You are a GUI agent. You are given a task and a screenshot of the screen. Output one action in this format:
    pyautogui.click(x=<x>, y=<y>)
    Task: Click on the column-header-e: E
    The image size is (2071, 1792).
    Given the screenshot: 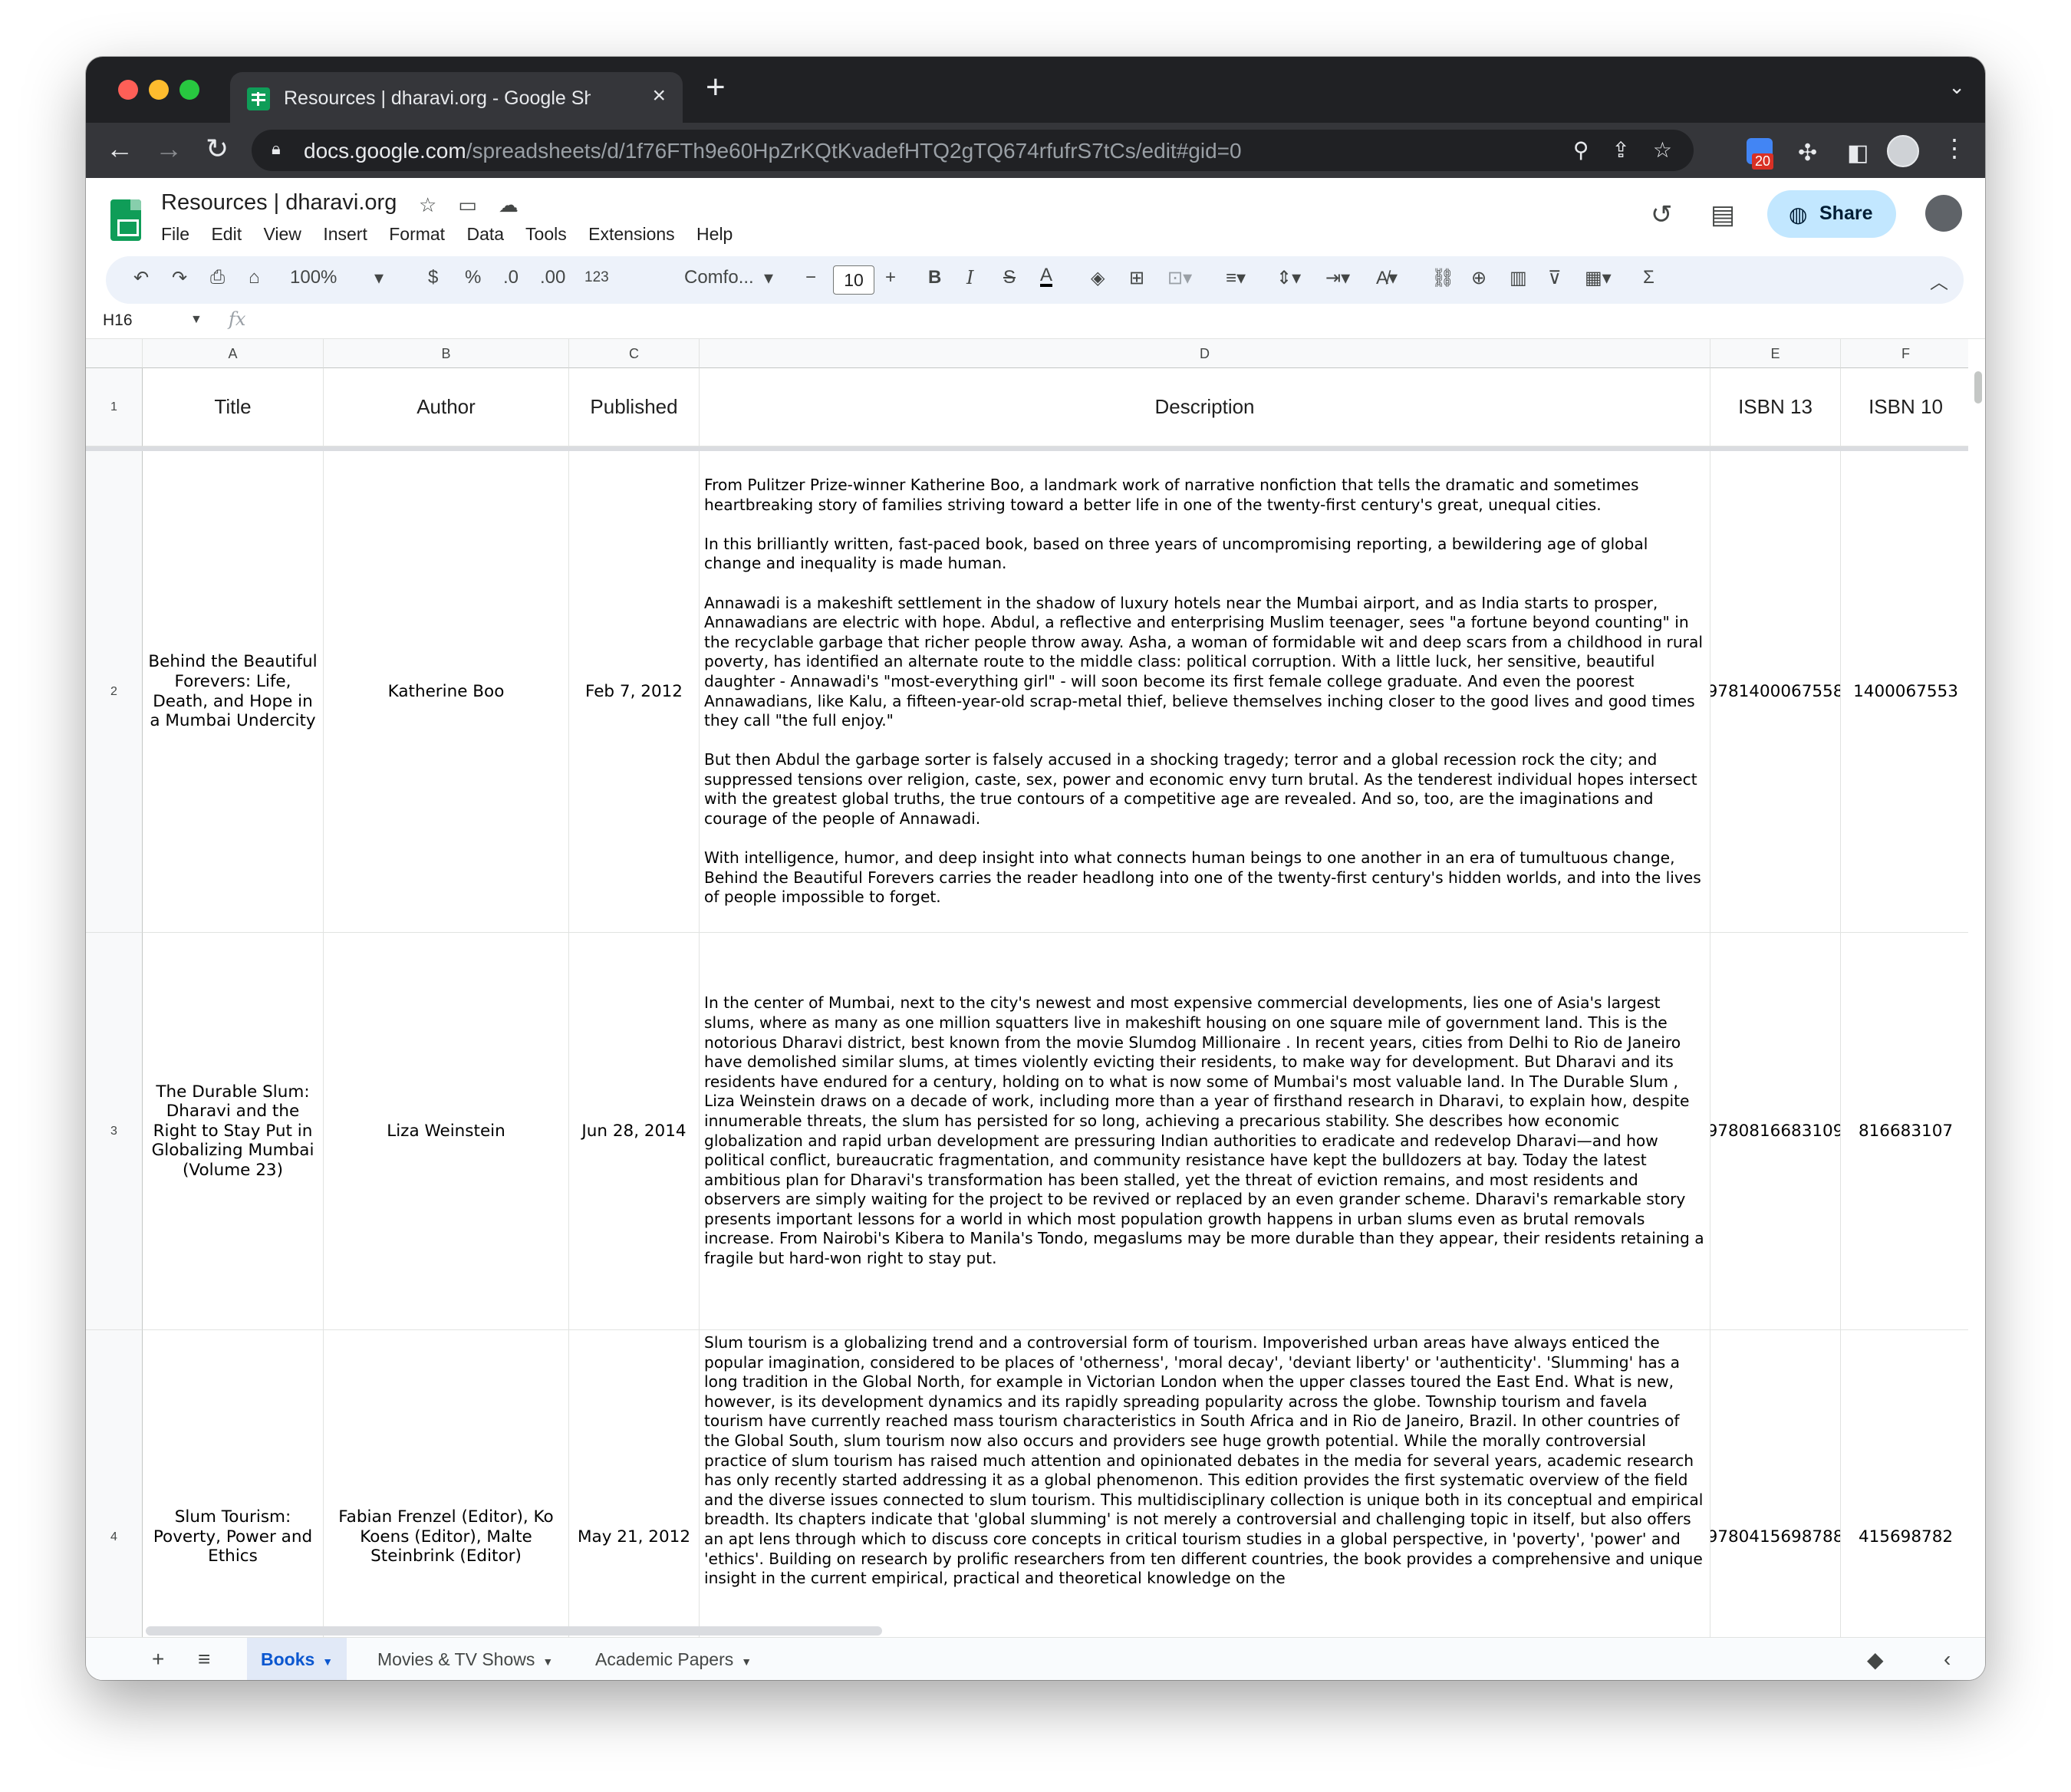 What is the action you would take?
    pyautogui.click(x=1775, y=353)
    